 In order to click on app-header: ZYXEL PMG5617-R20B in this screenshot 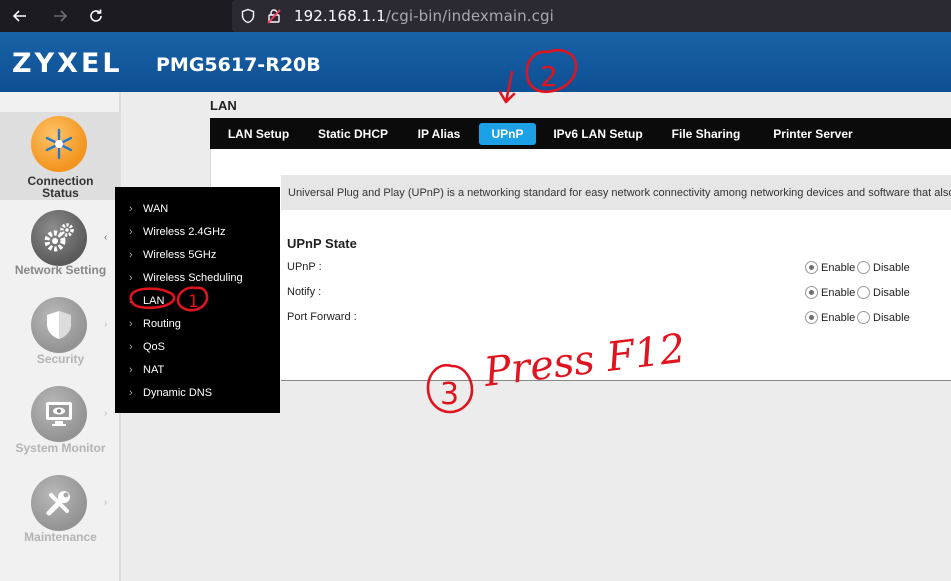, I will do `click(475, 62)`.